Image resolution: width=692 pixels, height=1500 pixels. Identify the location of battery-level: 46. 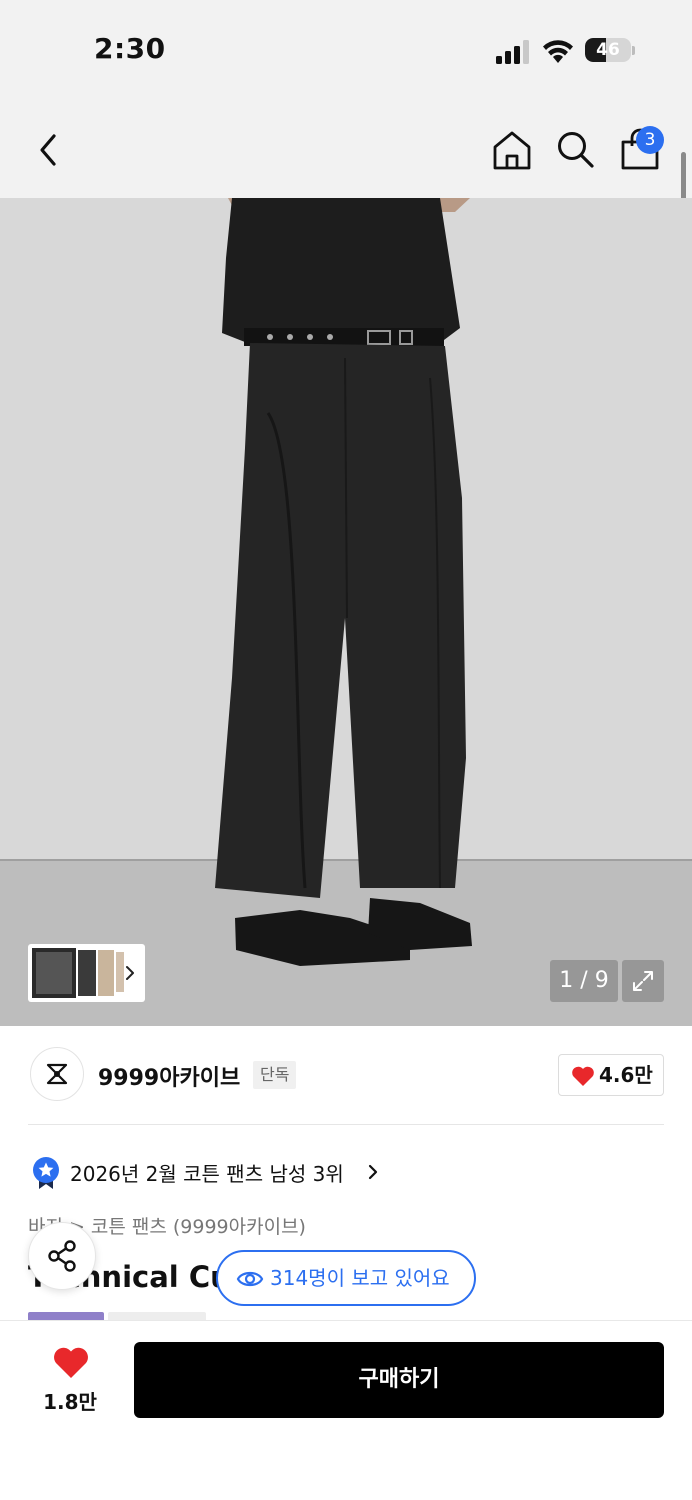
(608, 50).